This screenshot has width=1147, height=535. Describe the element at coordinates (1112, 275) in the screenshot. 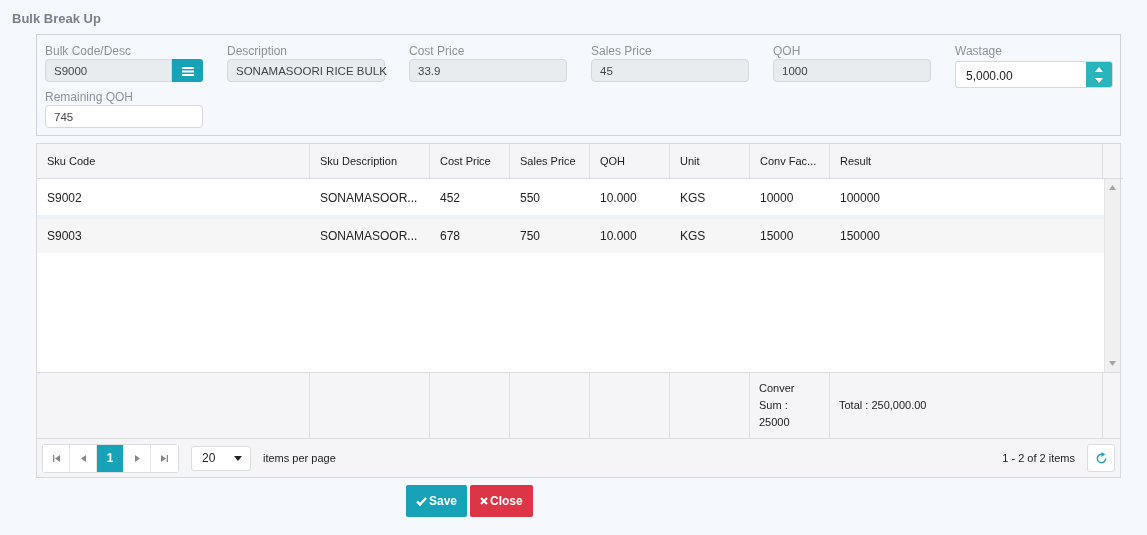

I see `scrollbar` at that location.